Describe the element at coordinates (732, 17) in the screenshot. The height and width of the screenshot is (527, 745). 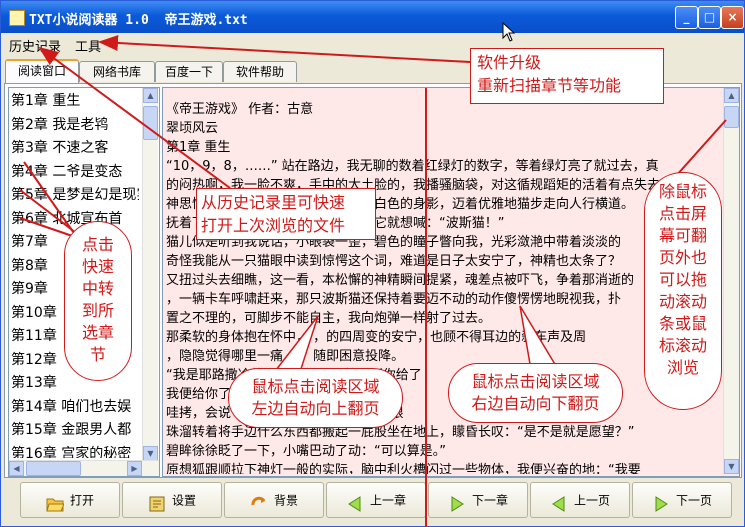
I see `close-button: ×` at that location.